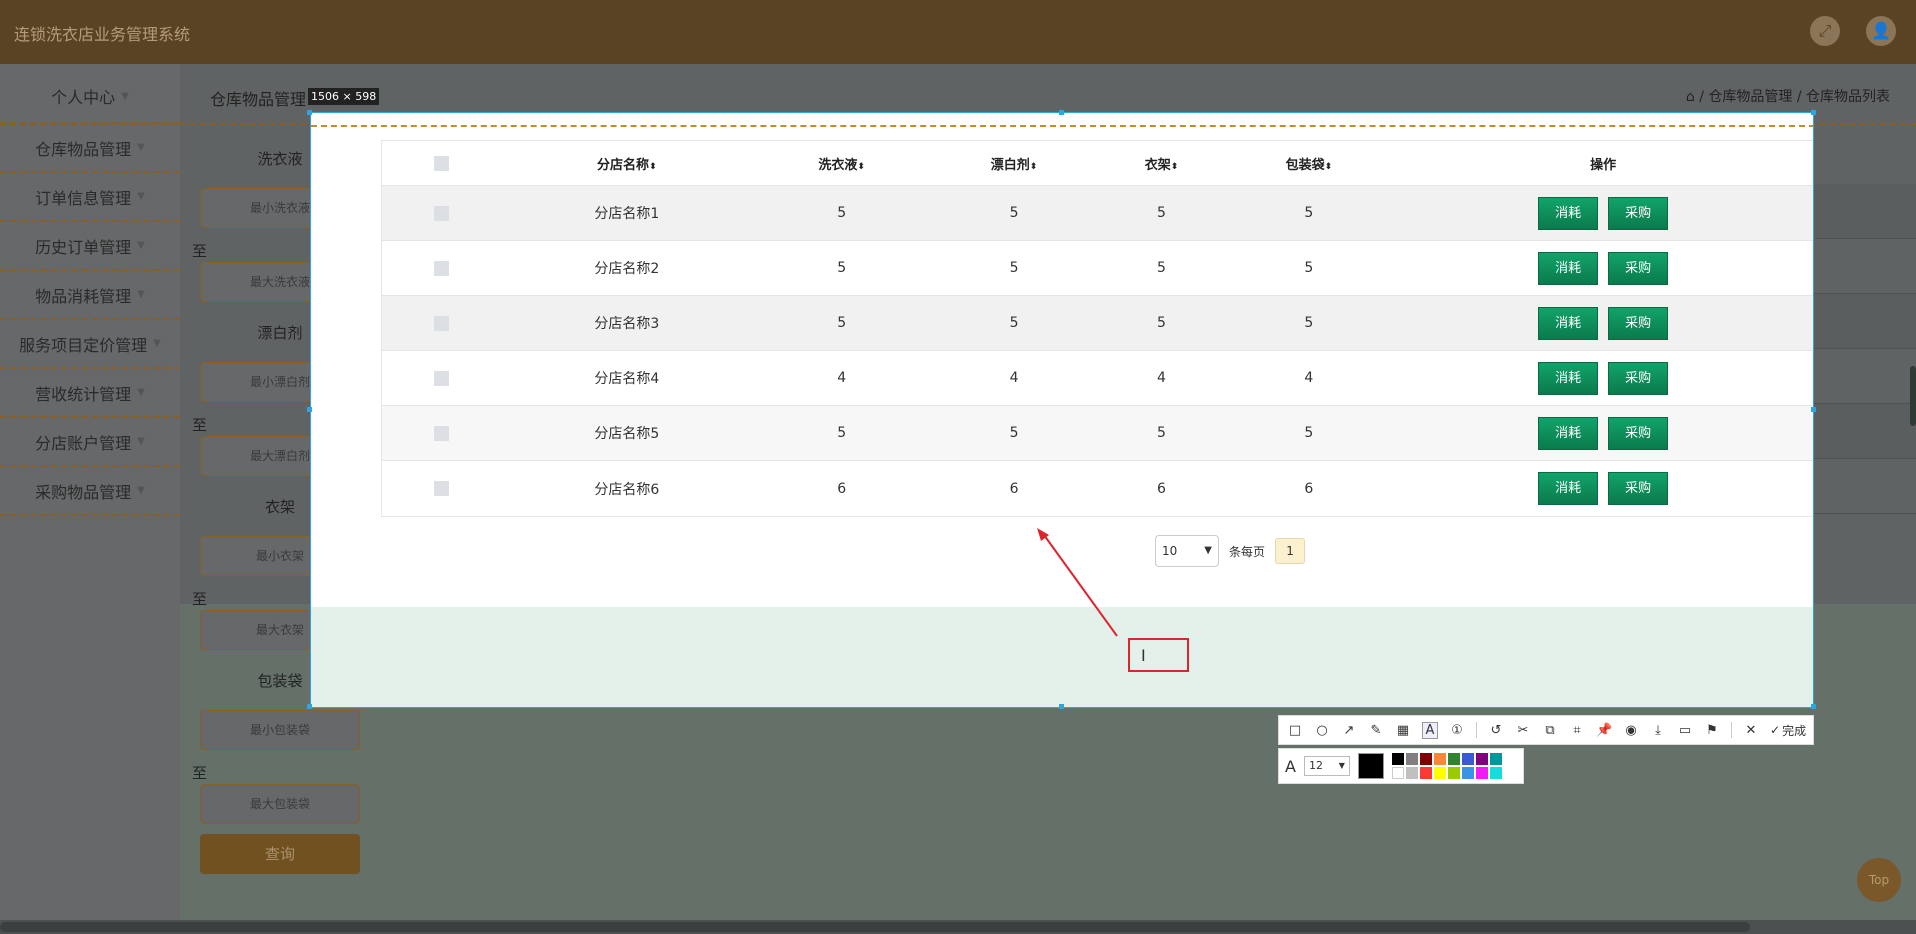  What do you see at coordinates (1370, 766) in the screenshot?
I see `current-color-swatch` at bounding box center [1370, 766].